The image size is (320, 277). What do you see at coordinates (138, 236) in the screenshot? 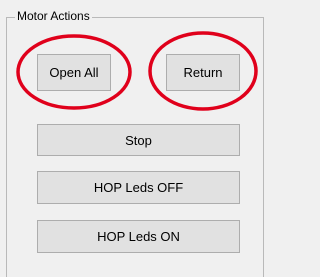
I see `hop-leds-on-button: HOP Leds ON` at bounding box center [138, 236].